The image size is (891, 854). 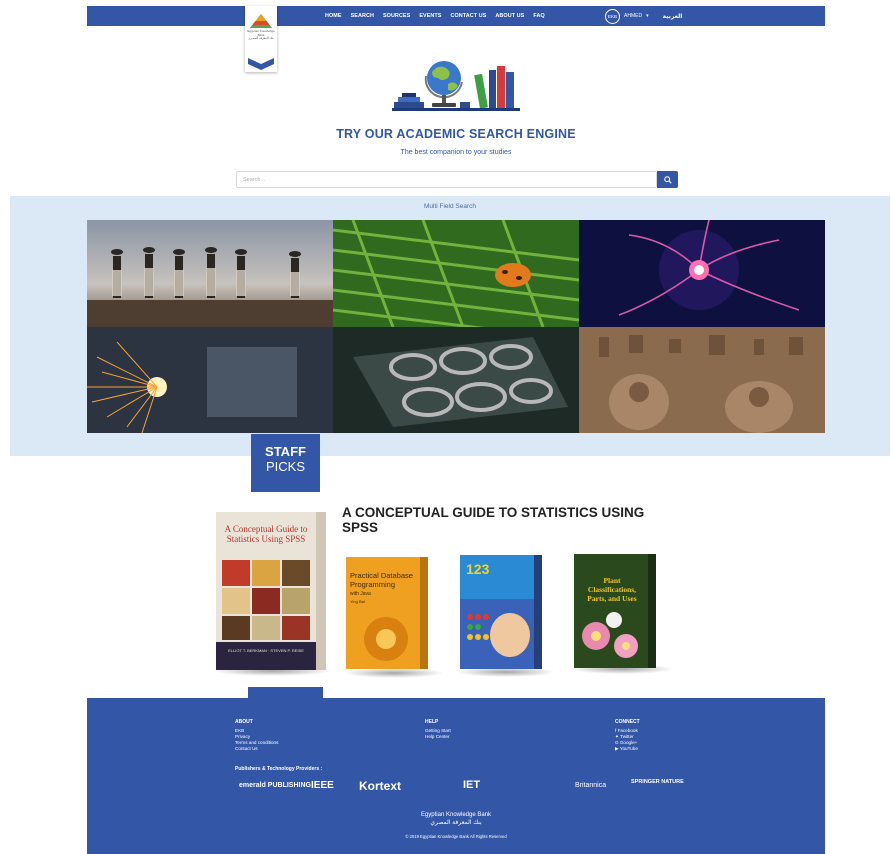 I want to click on user-name: AHMED, so click(x=633, y=16).